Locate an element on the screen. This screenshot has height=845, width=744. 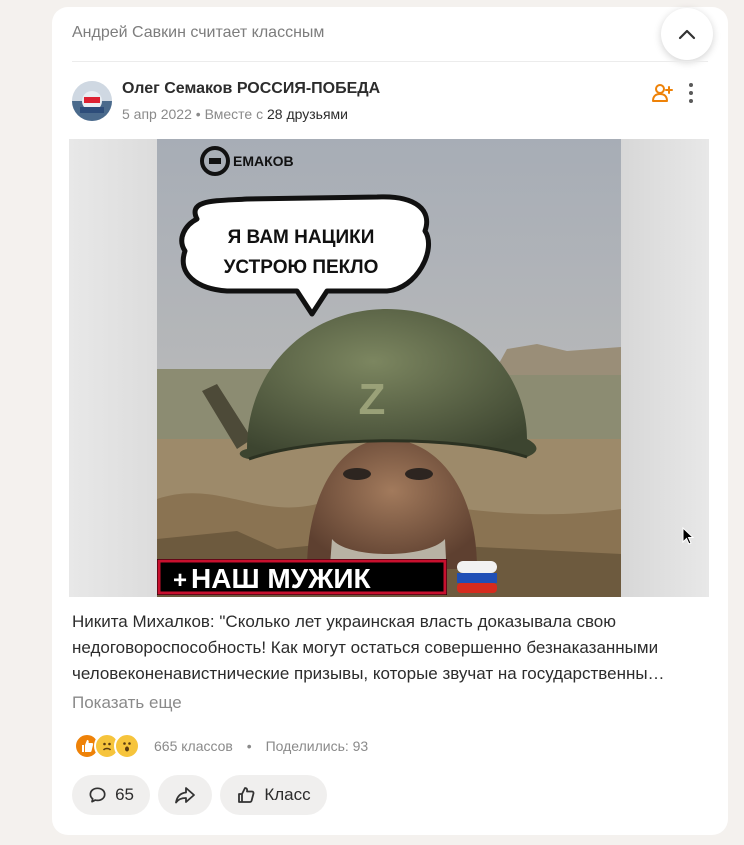
comment-icon is located at coordinates (97, 795).